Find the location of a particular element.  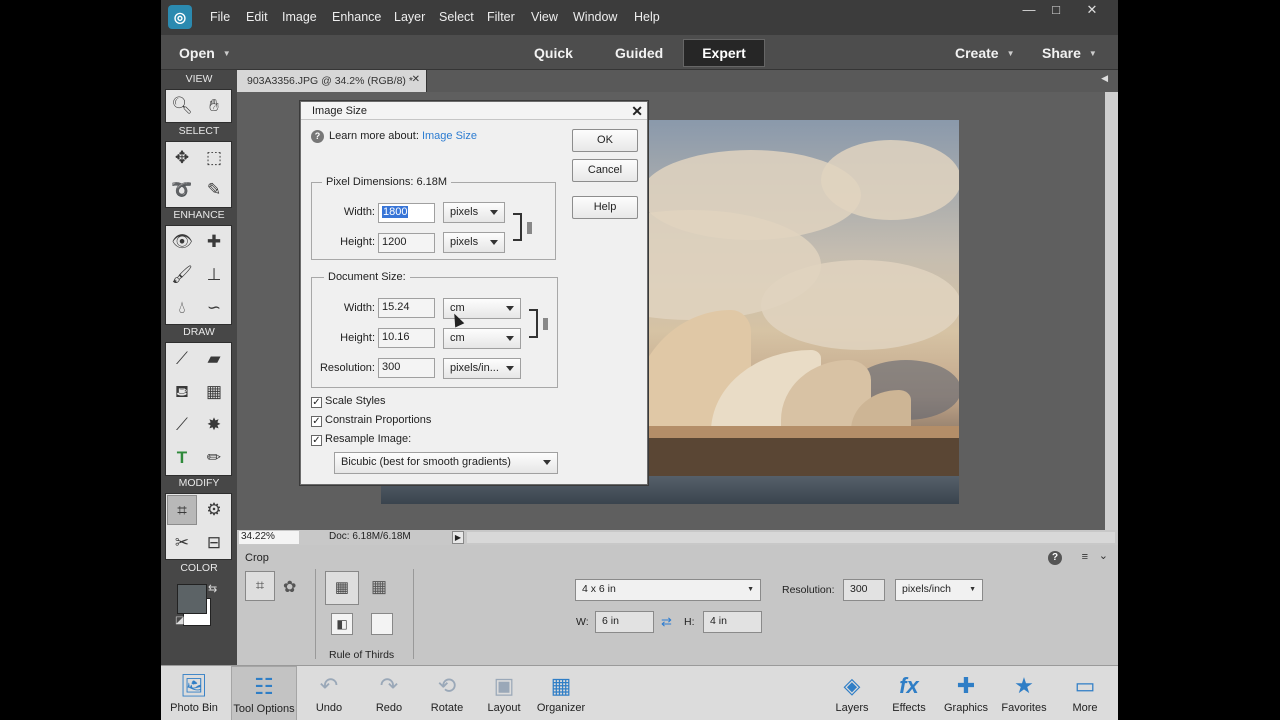

red-eye-tool-icon: 👁︎ is located at coordinates (182, 242).